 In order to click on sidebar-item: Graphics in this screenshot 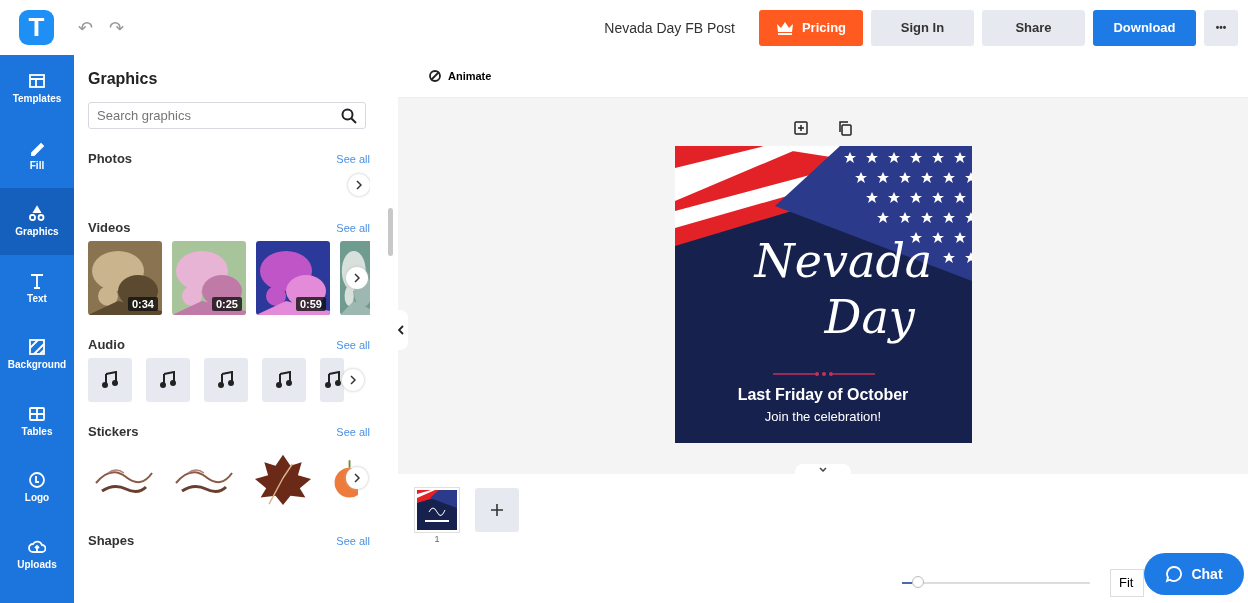, I will do `click(37, 221)`.